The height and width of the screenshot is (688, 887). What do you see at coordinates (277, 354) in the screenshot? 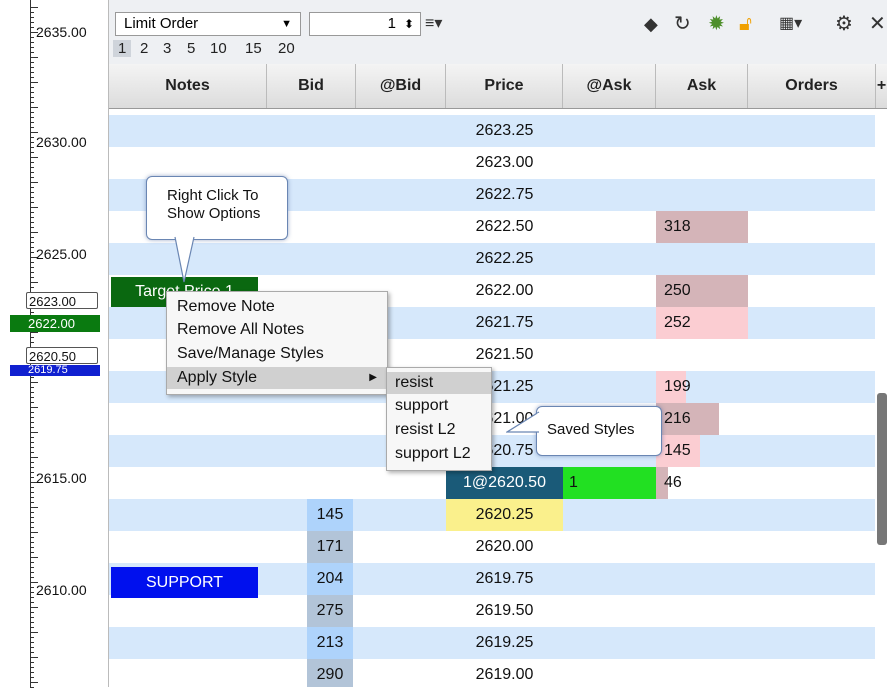
I see `menu-save-manage-styles: Save/Manage Styles` at bounding box center [277, 354].